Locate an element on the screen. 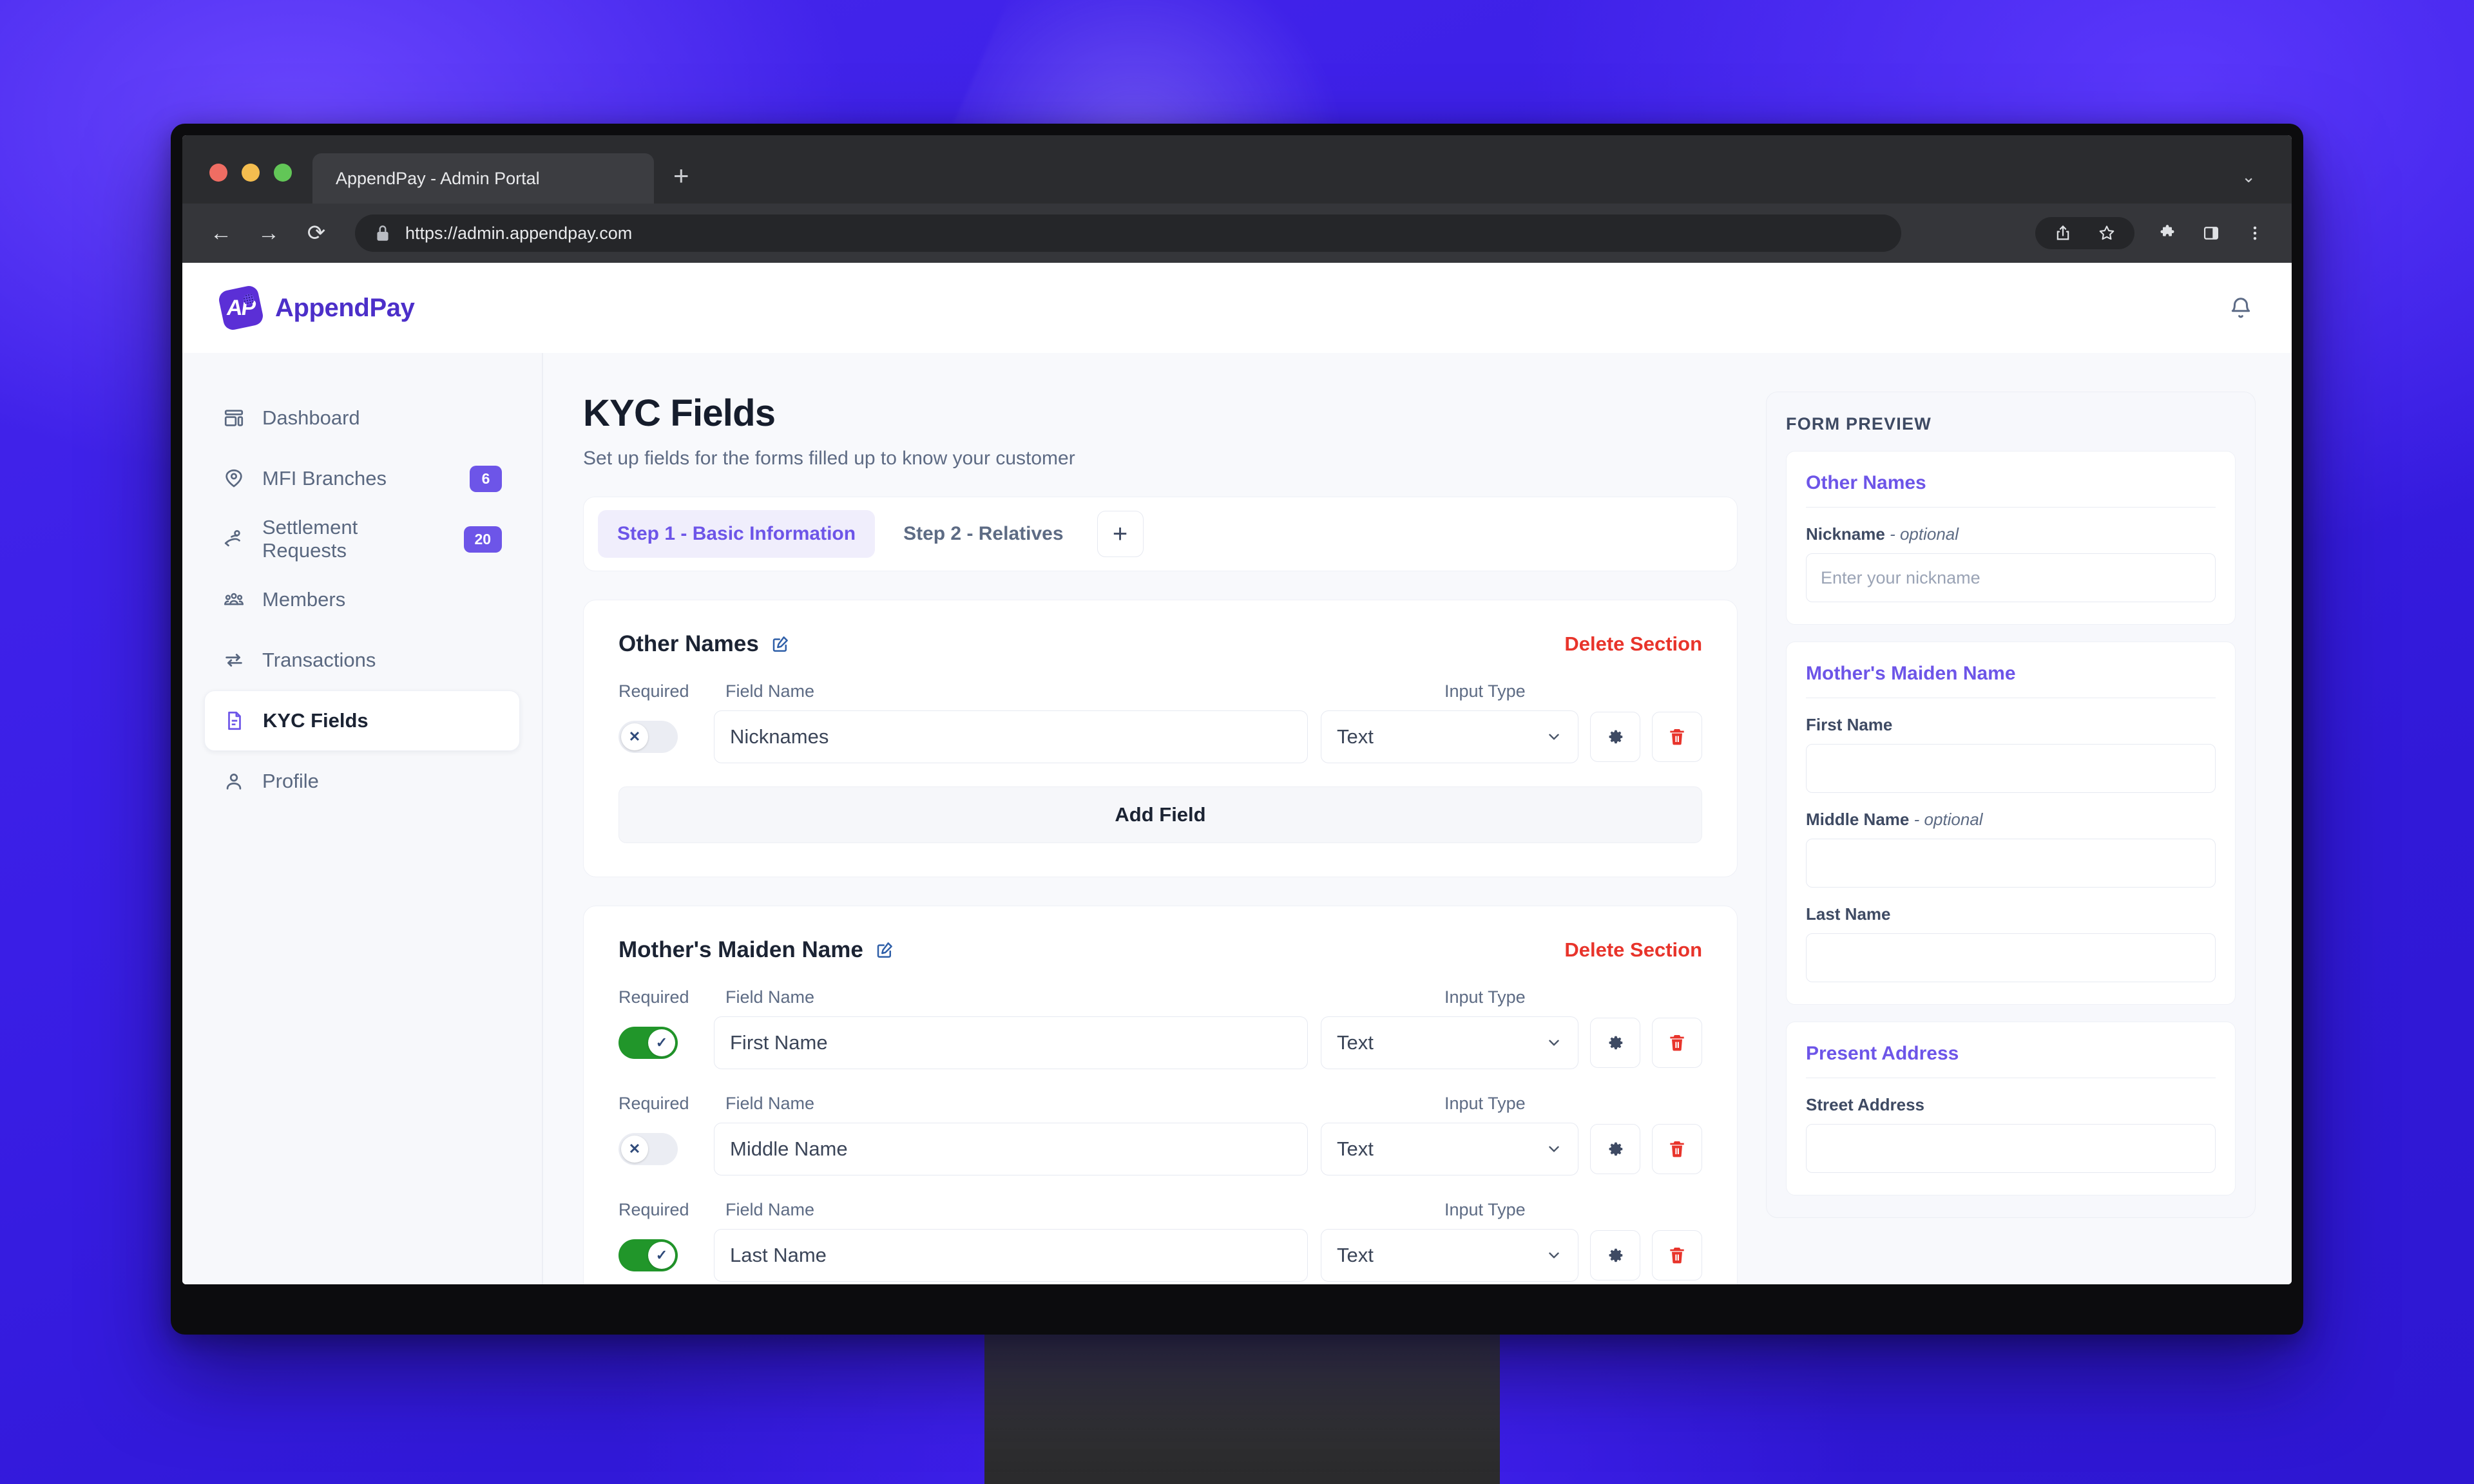 Image resolution: width=2474 pixels, height=1484 pixels. field-name-input: Last Name is located at coordinates (1011, 1255).